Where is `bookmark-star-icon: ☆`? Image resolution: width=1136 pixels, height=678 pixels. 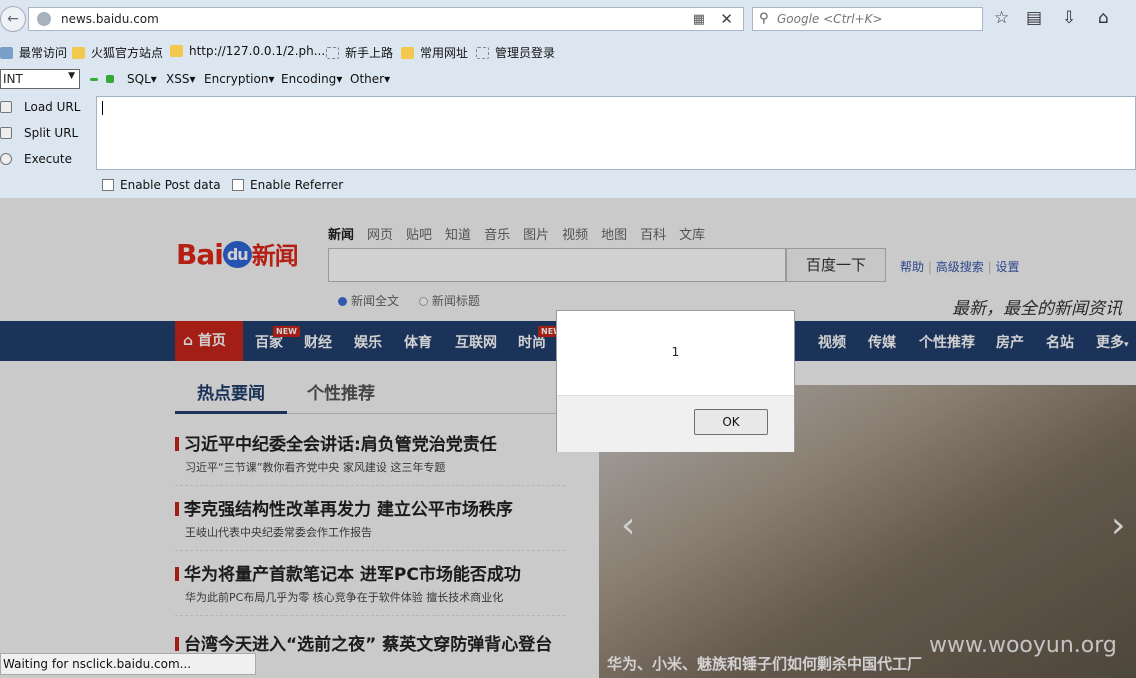
bookmark-star-icon: ☆ is located at coordinates (1001, 18).